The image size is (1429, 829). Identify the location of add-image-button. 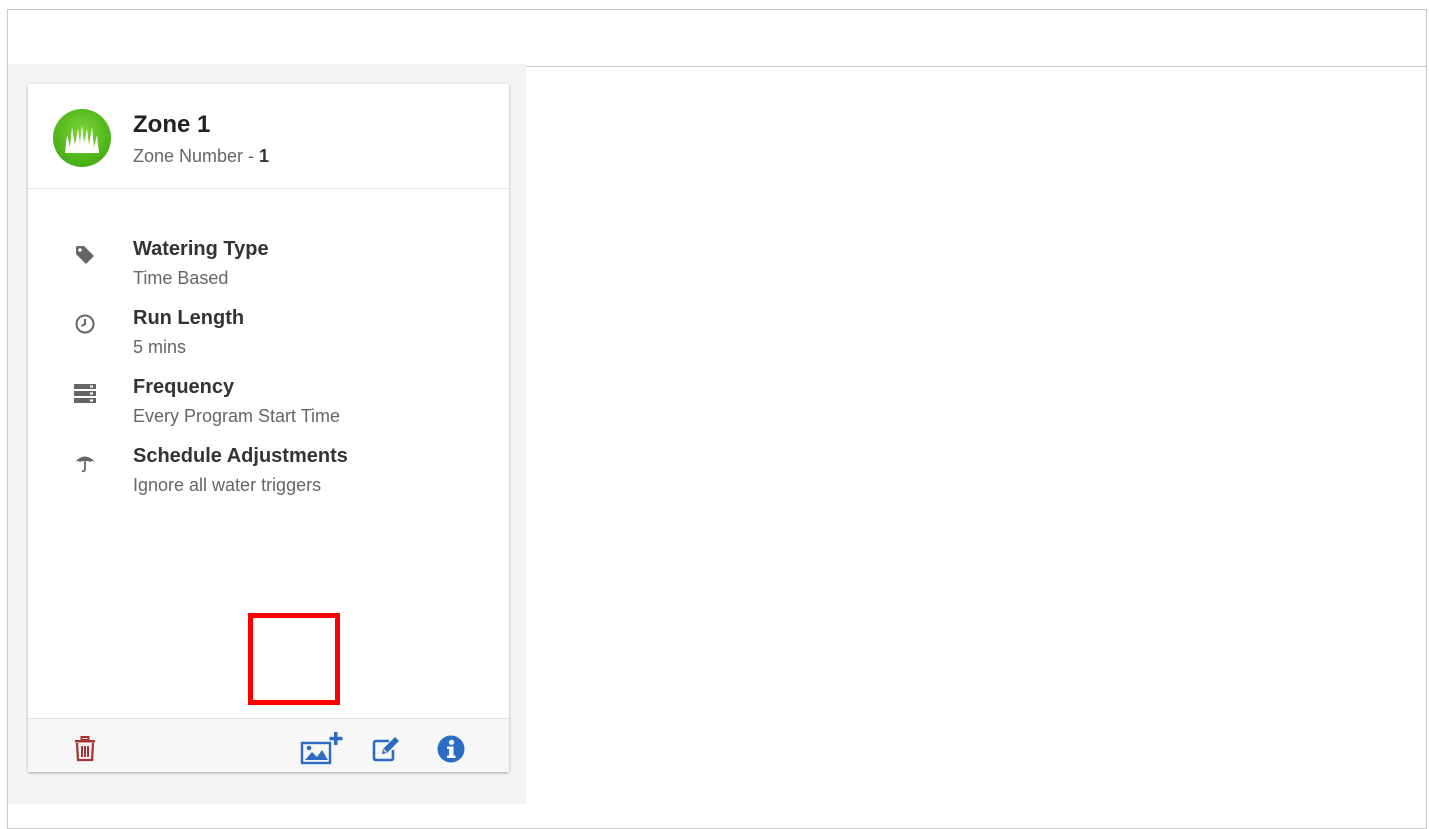
(322, 749).